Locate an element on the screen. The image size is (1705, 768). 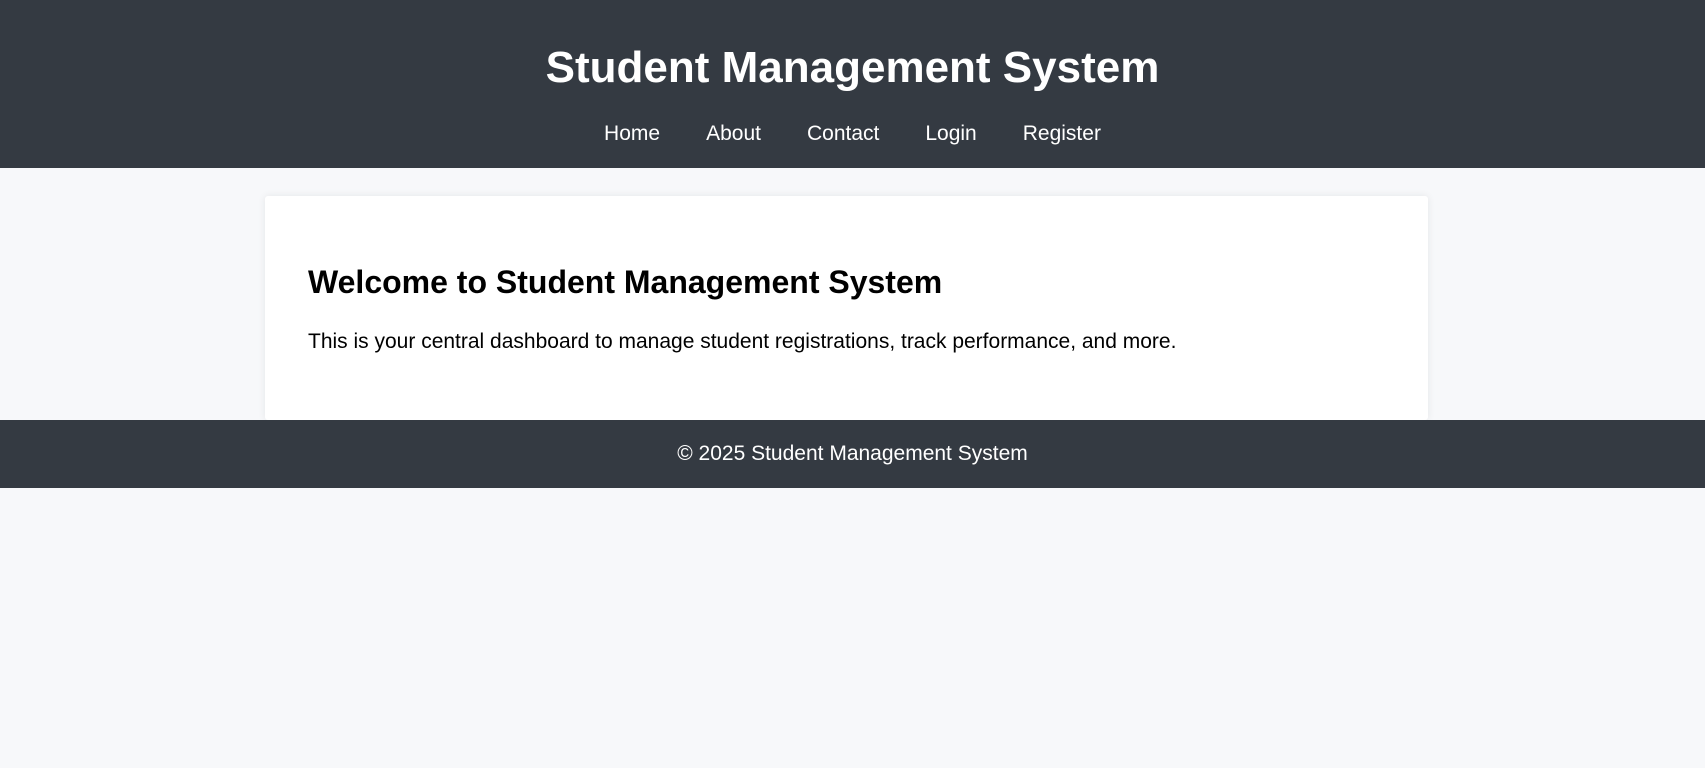
nav-item-about: About is located at coordinates (733, 134).